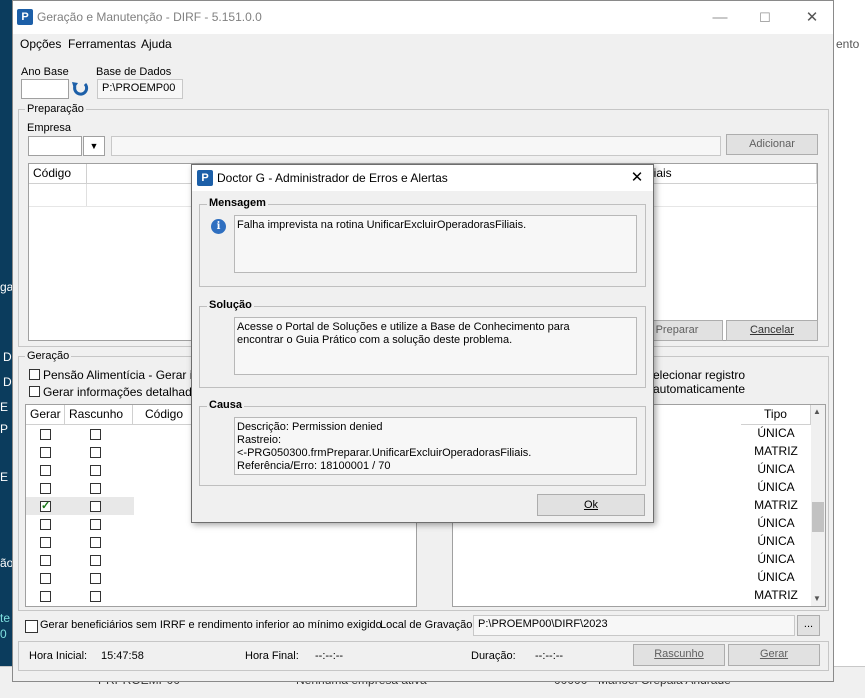 This screenshot has width=865, height=698. What do you see at coordinates (3, 634) in the screenshot?
I see `bg-text: 0` at bounding box center [3, 634].